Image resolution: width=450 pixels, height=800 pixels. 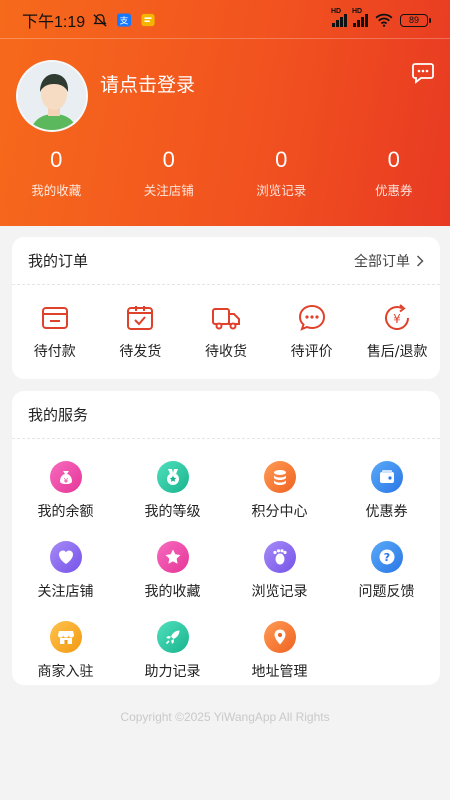 What do you see at coordinates (225, 717) in the screenshot?
I see `copyright-text: Copyright ©2025 YiWangApp All Rights` at bounding box center [225, 717].